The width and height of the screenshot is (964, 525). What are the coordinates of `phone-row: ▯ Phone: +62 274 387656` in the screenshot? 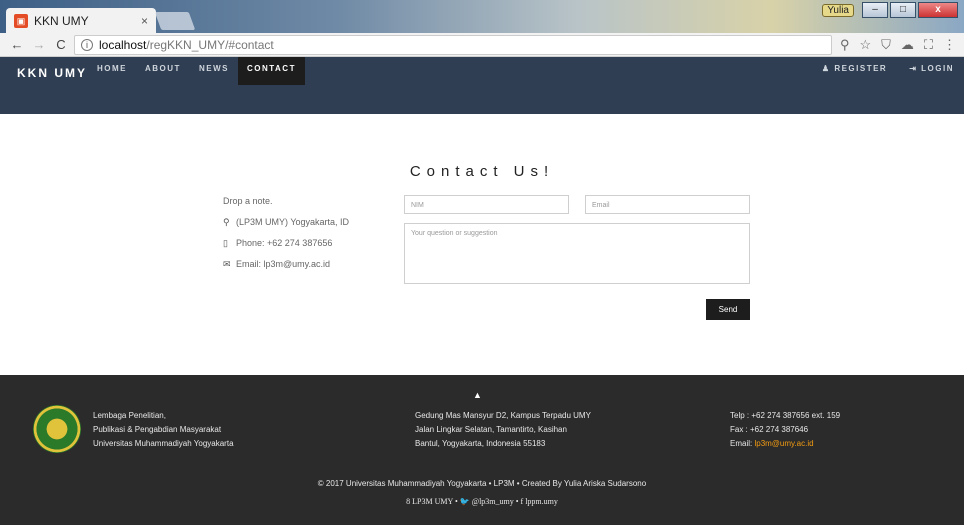 It's located at (286, 247).